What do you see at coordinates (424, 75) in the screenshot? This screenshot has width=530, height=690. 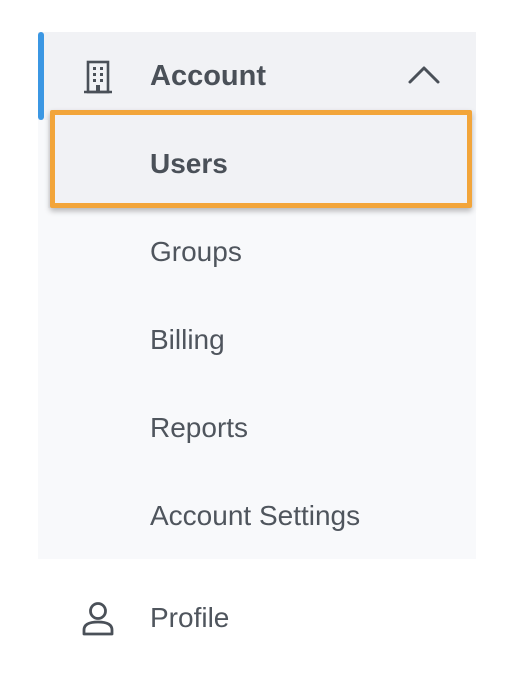 I see `chevron-up-icon` at bounding box center [424, 75].